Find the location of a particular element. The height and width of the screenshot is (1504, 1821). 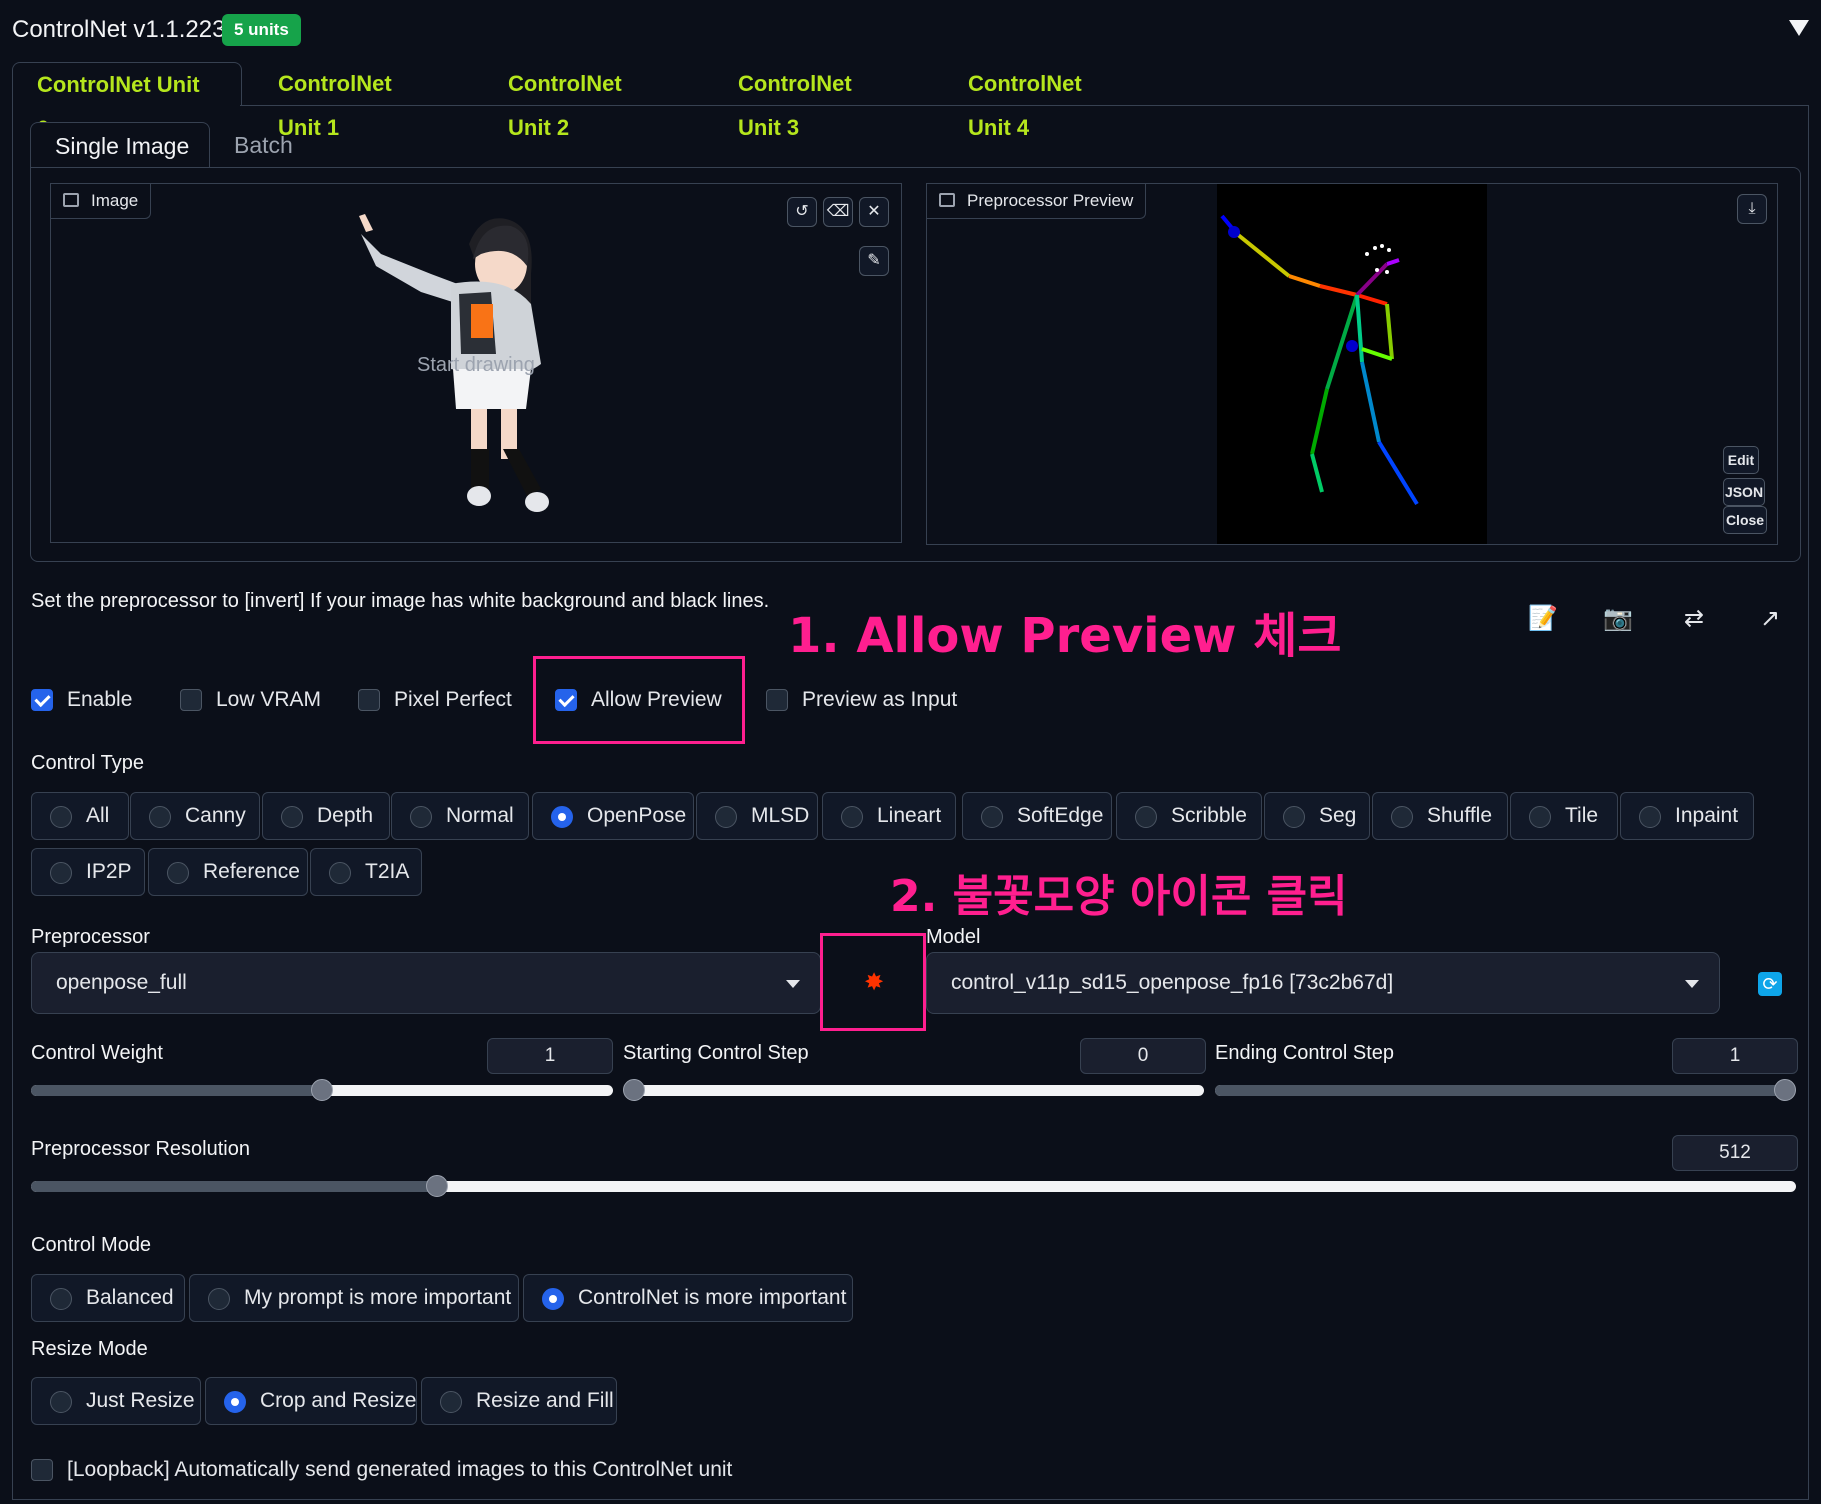

control-type-normal: Normal is located at coordinates (460, 816).